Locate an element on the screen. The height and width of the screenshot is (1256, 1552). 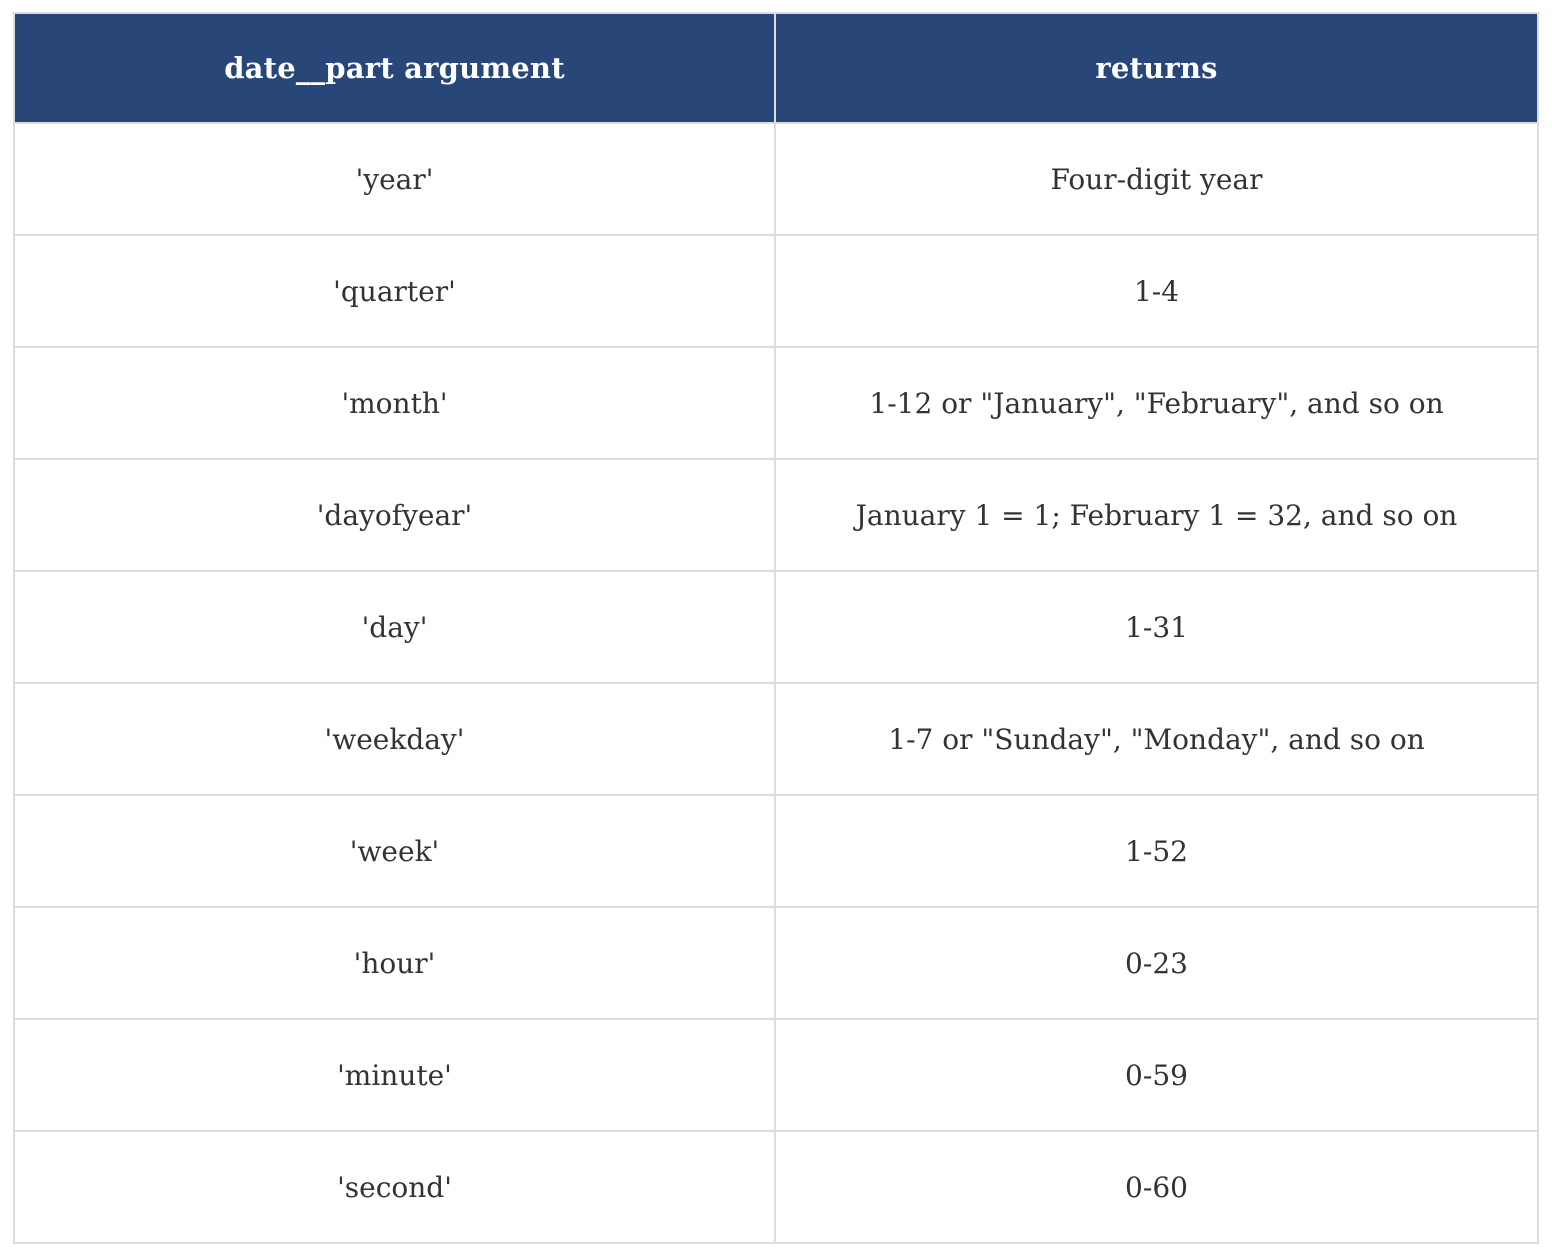
column-header-date-part-argument: date__part argument is located at coordinates (394, 68).